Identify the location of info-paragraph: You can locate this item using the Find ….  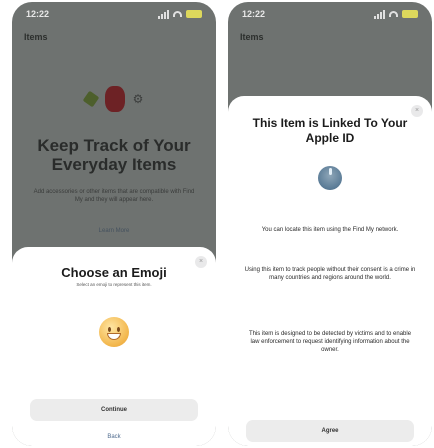
(330, 230).